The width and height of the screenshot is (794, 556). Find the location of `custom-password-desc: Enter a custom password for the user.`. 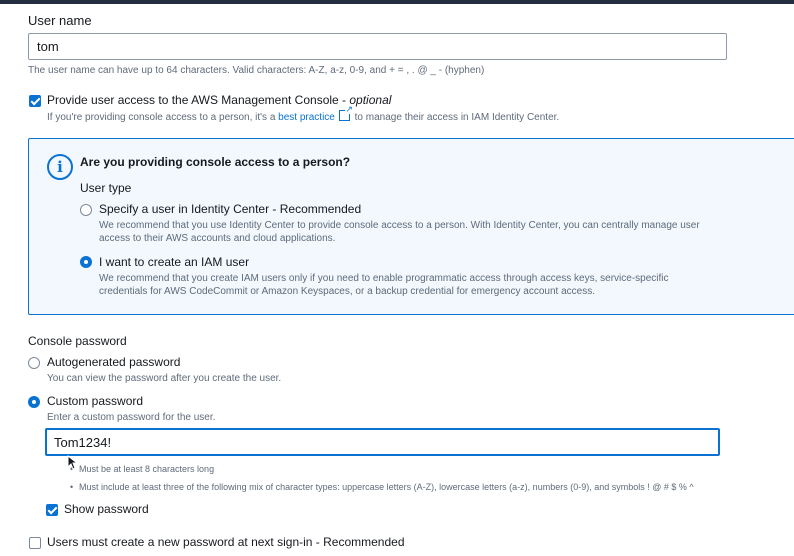

custom-password-desc: Enter a custom password for the user. is located at coordinates (131, 417).